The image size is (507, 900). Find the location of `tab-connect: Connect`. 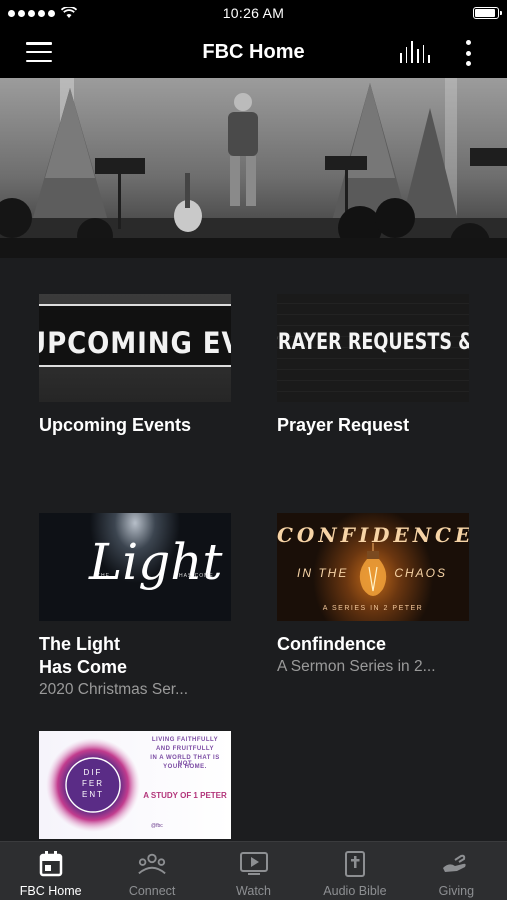

tab-connect: Connect is located at coordinates (151, 871).